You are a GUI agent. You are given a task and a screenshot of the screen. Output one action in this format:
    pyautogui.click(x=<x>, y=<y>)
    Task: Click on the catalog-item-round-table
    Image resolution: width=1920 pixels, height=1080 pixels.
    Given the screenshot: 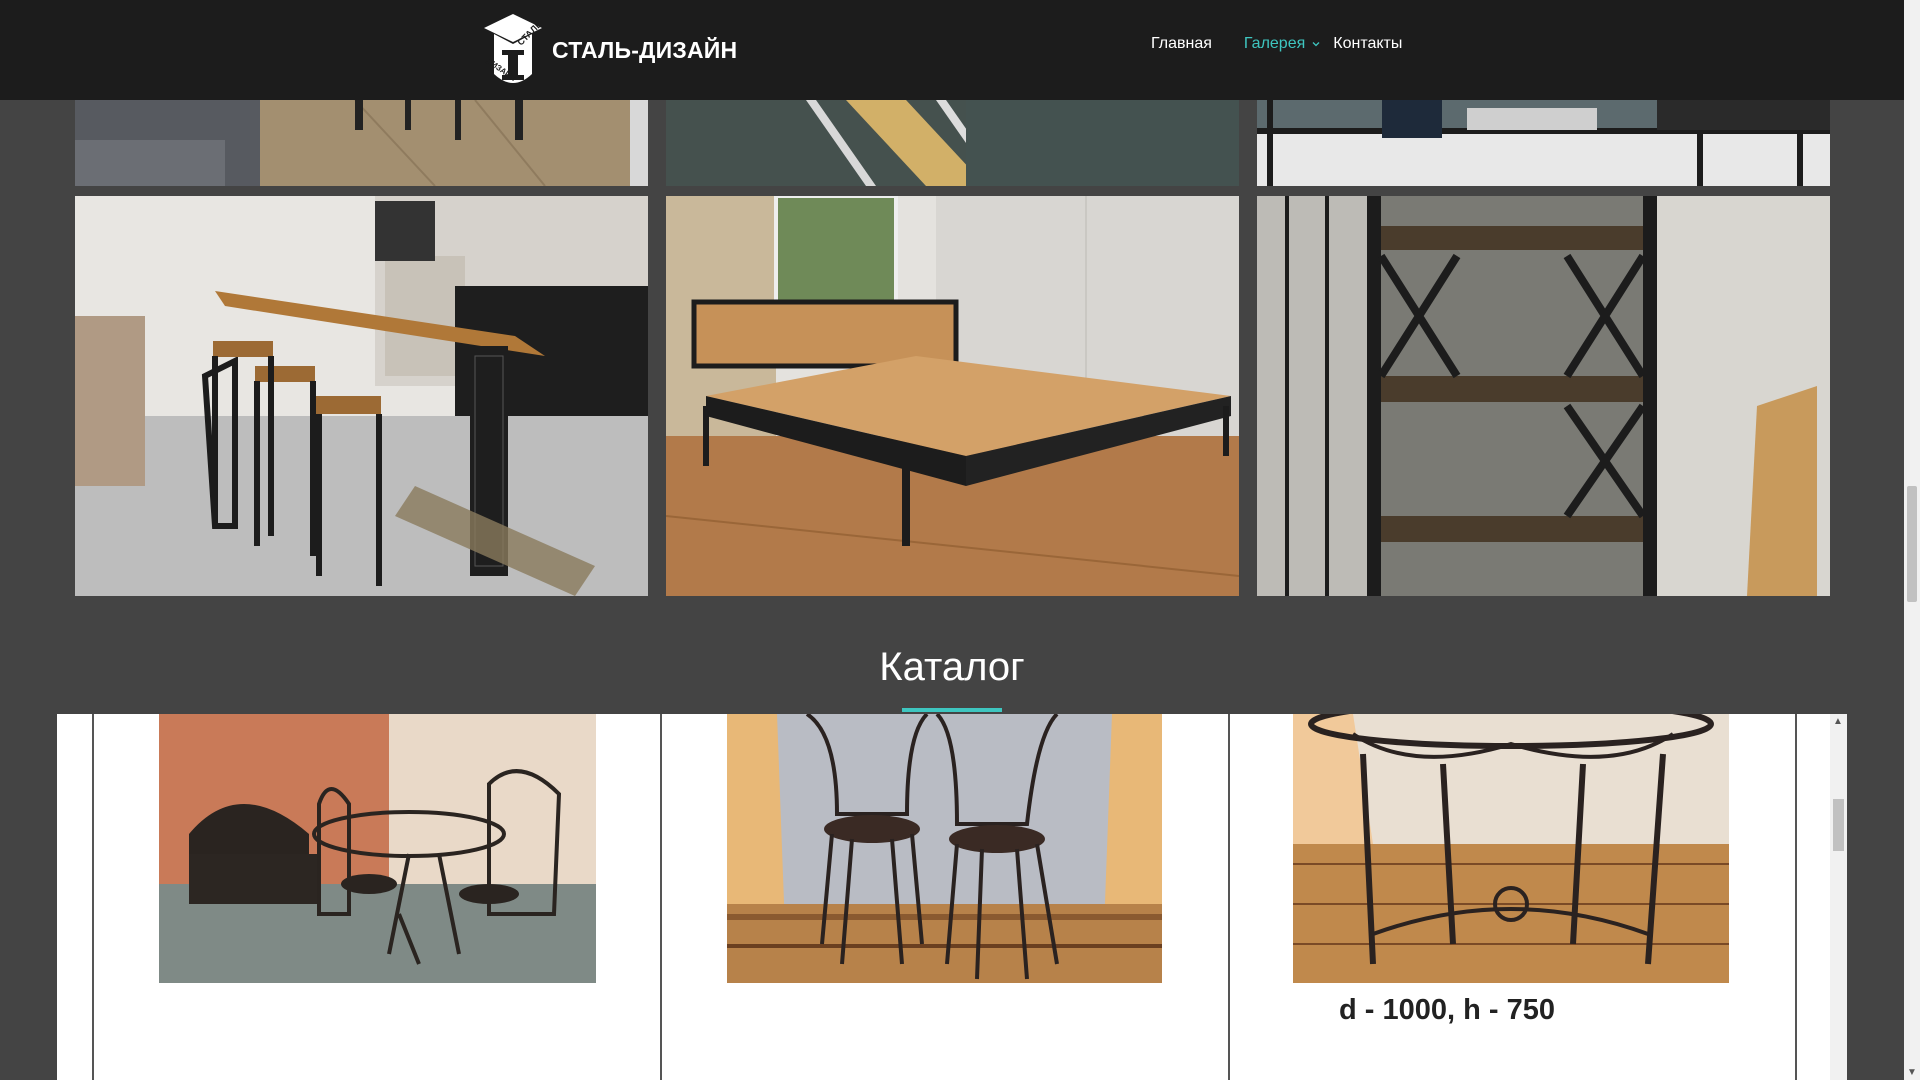 What is the action you would take?
    pyautogui.click(x=1511, y=848)
    